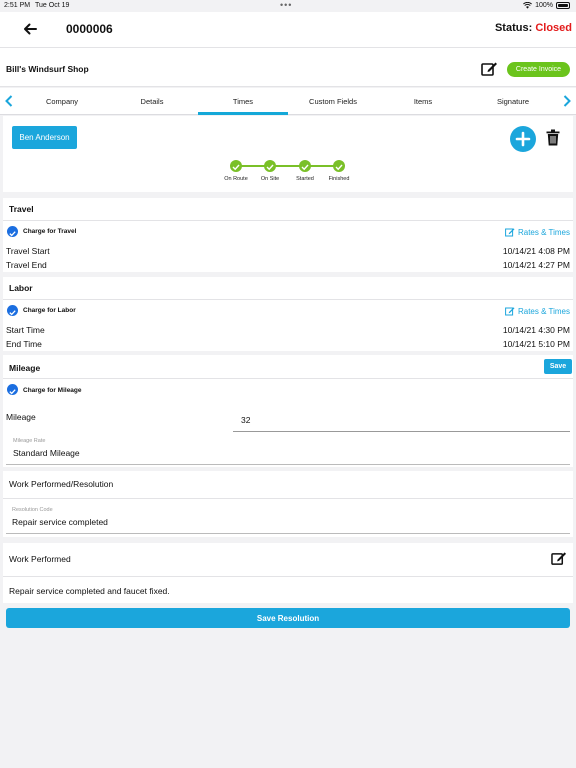 This screenshot has height=768, width=576. I want to click on tab-scroll-right-button, so click(568, 101).